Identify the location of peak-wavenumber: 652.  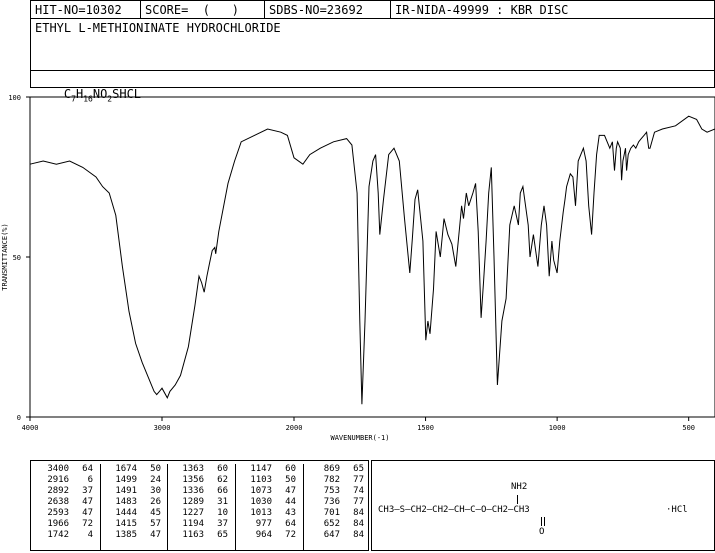
(331, 524).